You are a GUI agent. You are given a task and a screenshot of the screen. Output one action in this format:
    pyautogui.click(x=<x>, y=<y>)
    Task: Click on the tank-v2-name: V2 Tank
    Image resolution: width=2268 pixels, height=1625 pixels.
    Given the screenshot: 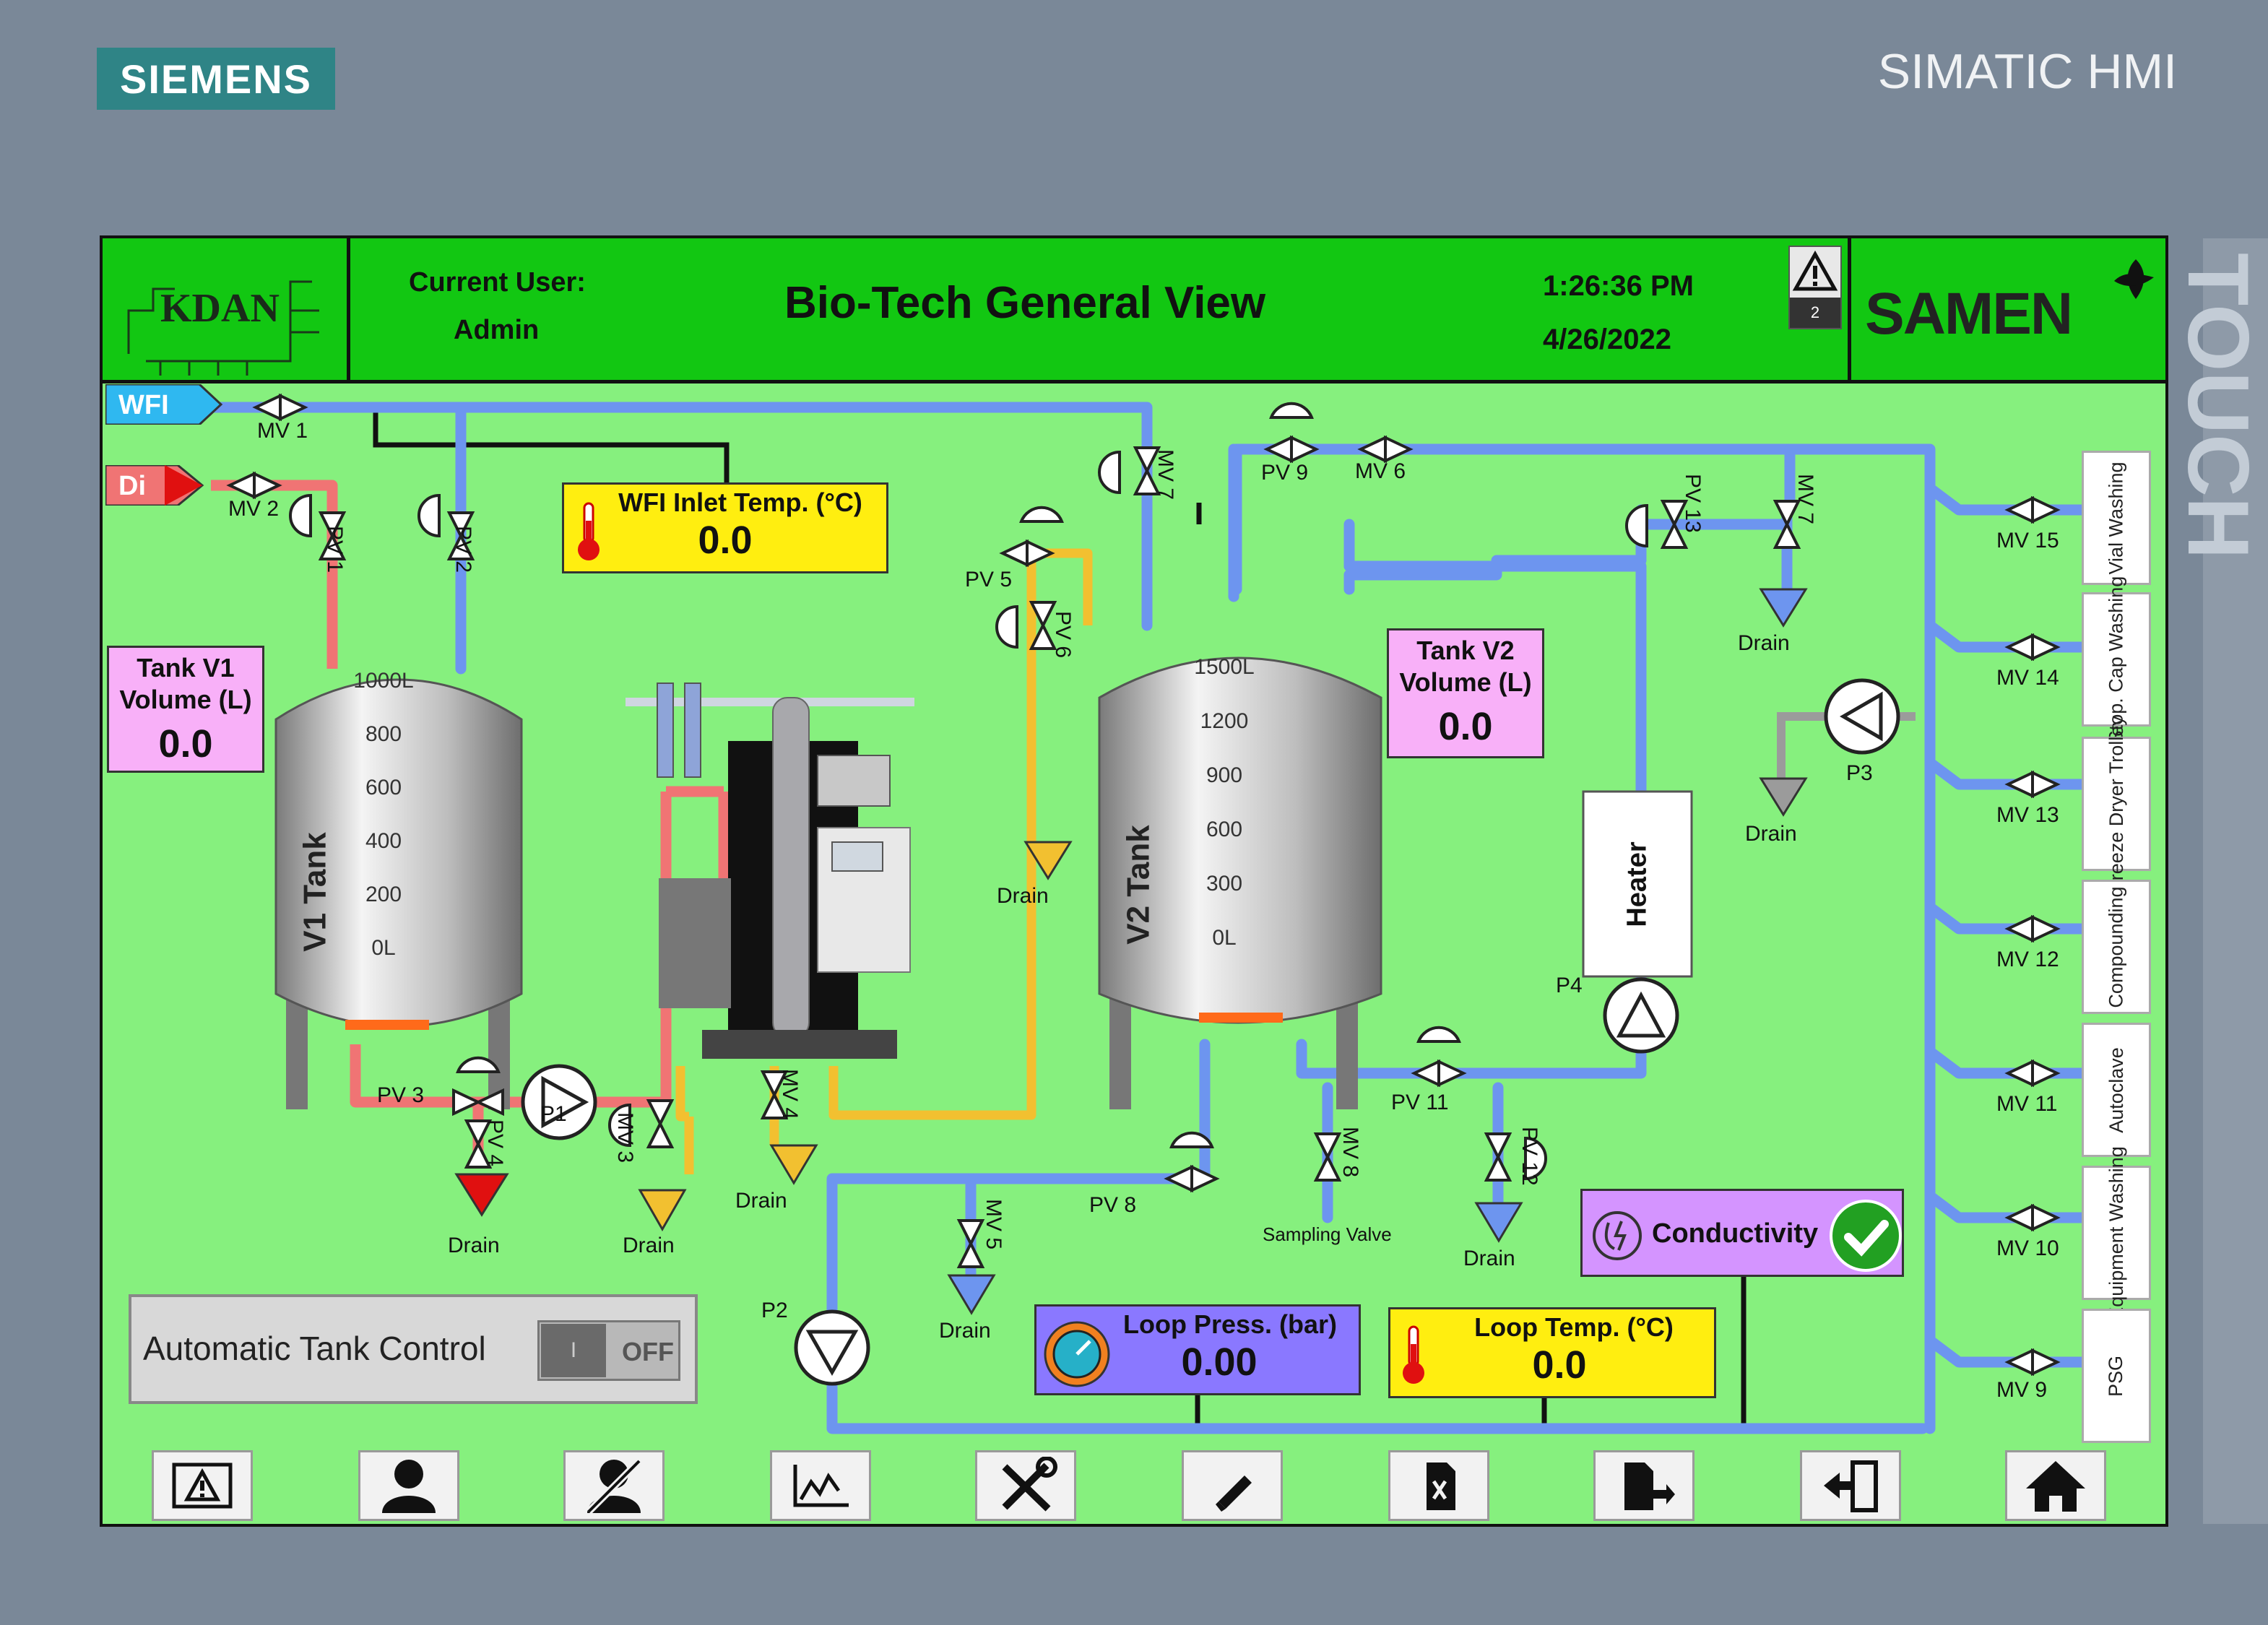 What is the action you would take?
    pyautogui.click(x=1139, y=885)
    